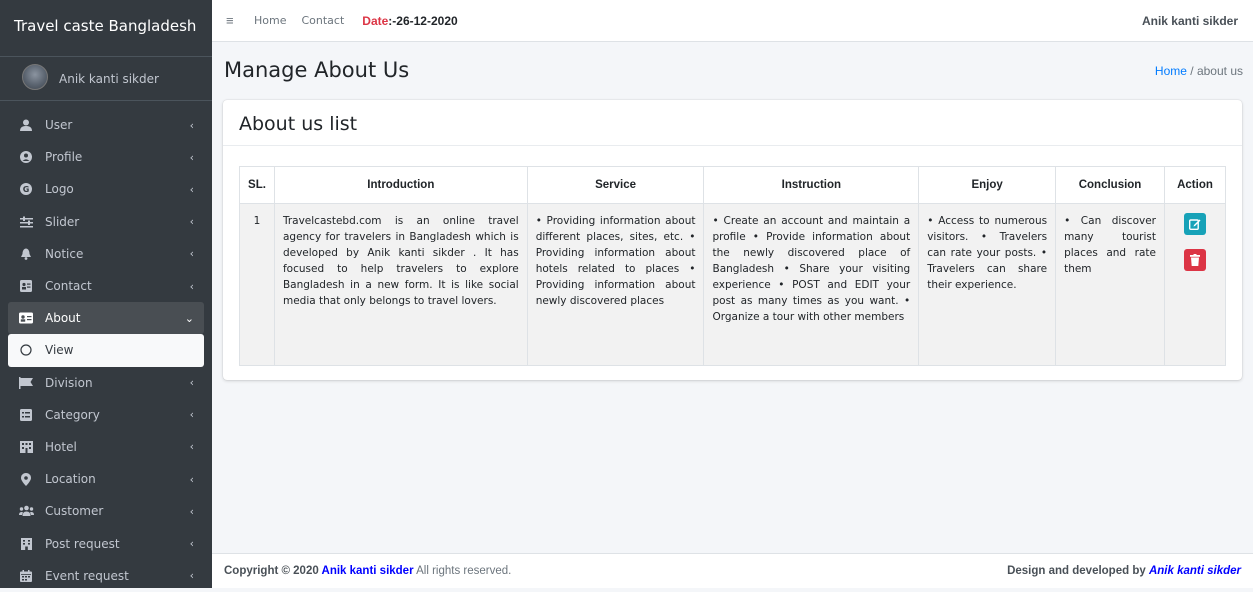 The image size is (1253, 592). I want to click on content-header: Manage About Us Home / about us, so click(733, 73).